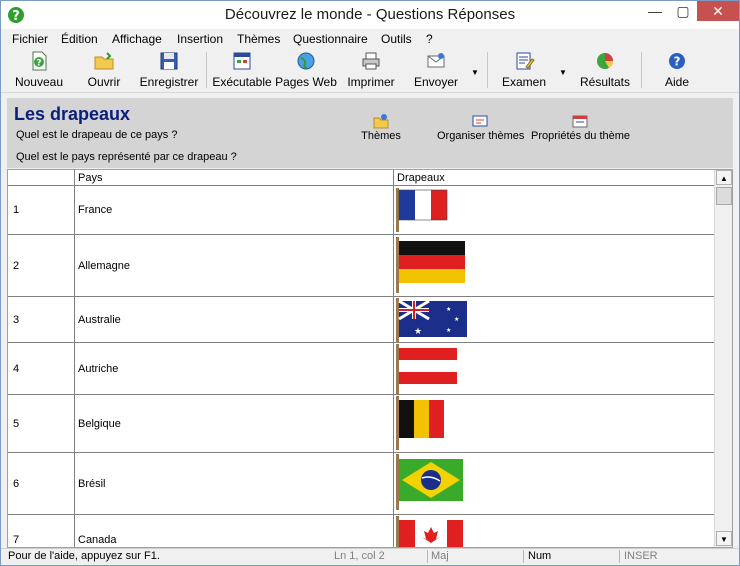 This screenshot has height=566, width=740. Describe the element at coordinates (234, 210) in the screenshot. I see `country-name: France` at that location.